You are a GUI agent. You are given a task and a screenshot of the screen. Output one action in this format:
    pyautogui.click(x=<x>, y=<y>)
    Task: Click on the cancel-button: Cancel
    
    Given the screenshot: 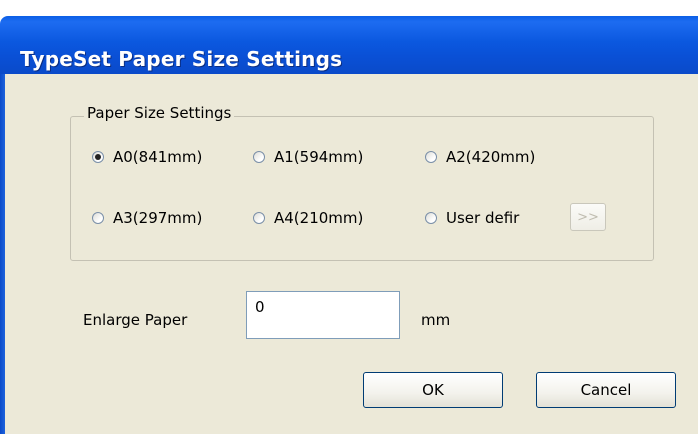 What is the action you would take?
    pyautogui.click(x=606, y=390)
    